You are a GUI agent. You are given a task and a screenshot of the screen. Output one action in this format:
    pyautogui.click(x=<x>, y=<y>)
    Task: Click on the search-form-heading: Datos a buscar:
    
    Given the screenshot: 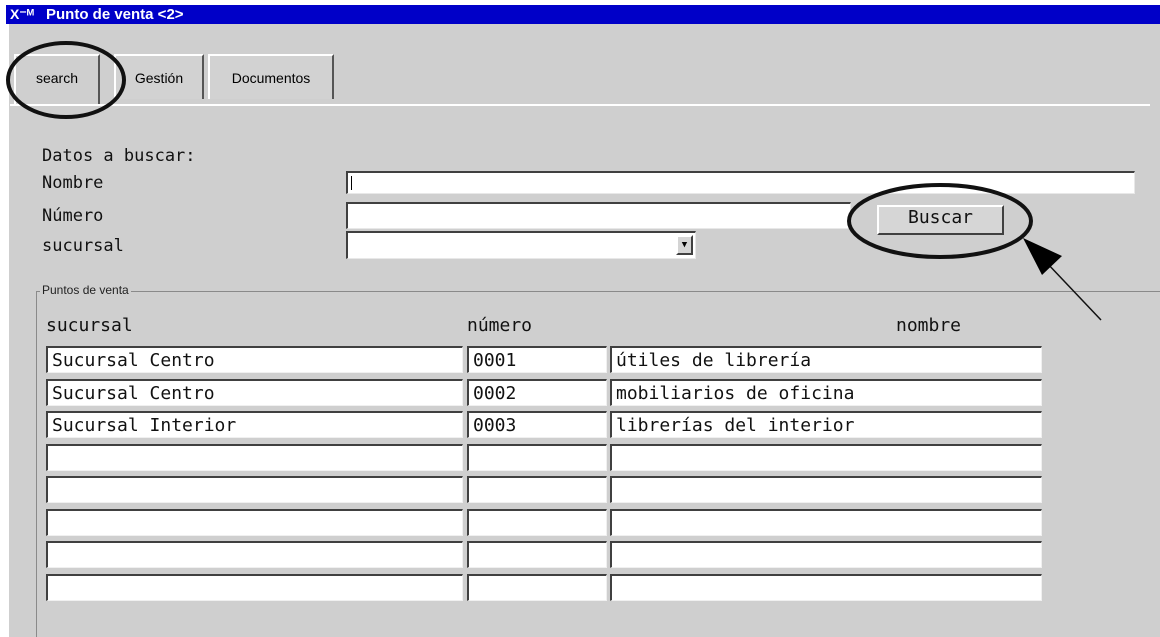 What is the action you would take?
    pyautogui.click(x=119, y=156)
    